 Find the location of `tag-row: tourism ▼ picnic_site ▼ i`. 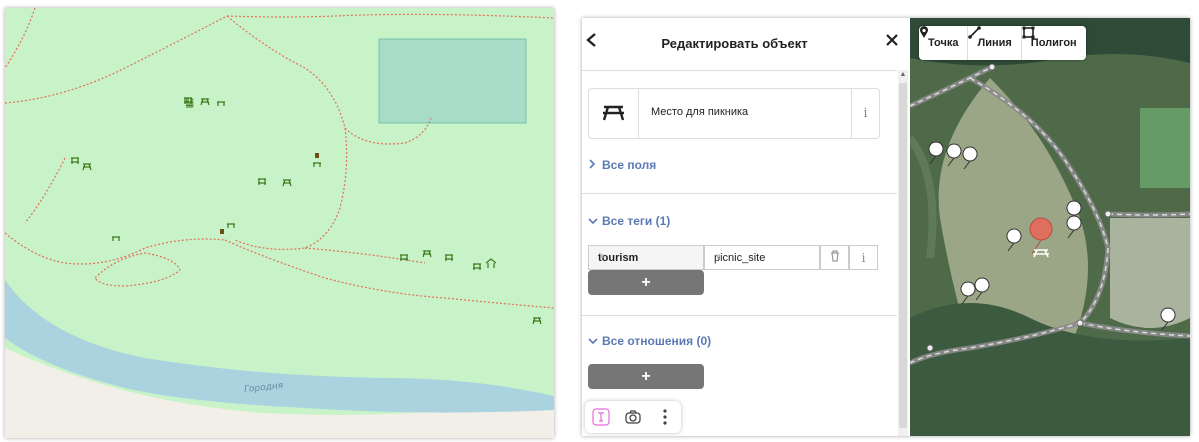

tag-row: tourism ▼ picnic_site ▼ i is located at coordinates (733, 257).